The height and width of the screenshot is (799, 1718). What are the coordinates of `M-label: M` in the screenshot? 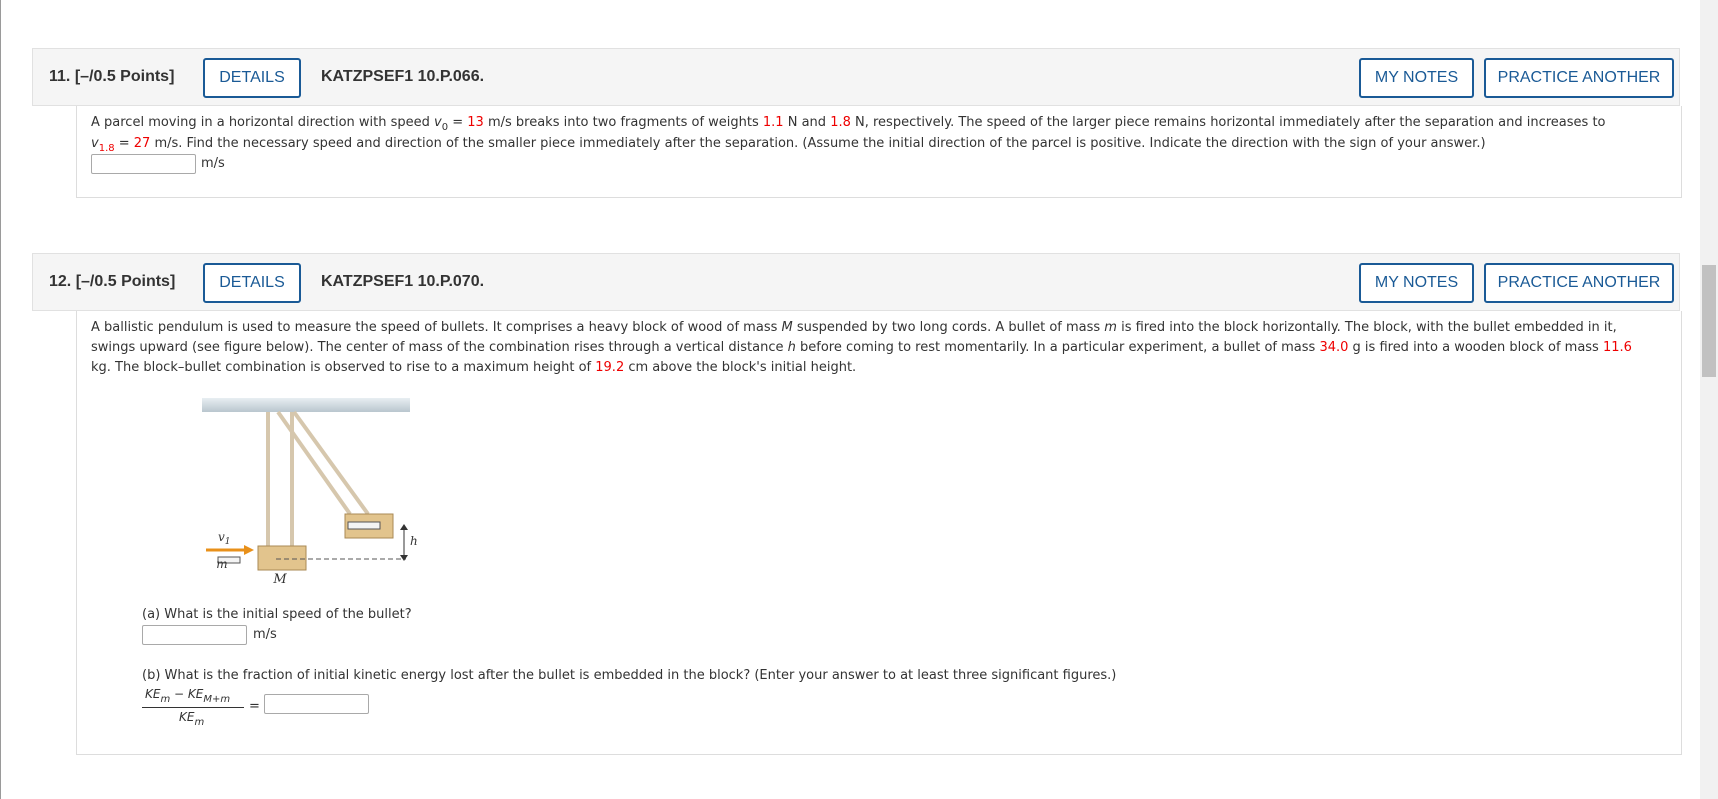 It's located at (279, 579).